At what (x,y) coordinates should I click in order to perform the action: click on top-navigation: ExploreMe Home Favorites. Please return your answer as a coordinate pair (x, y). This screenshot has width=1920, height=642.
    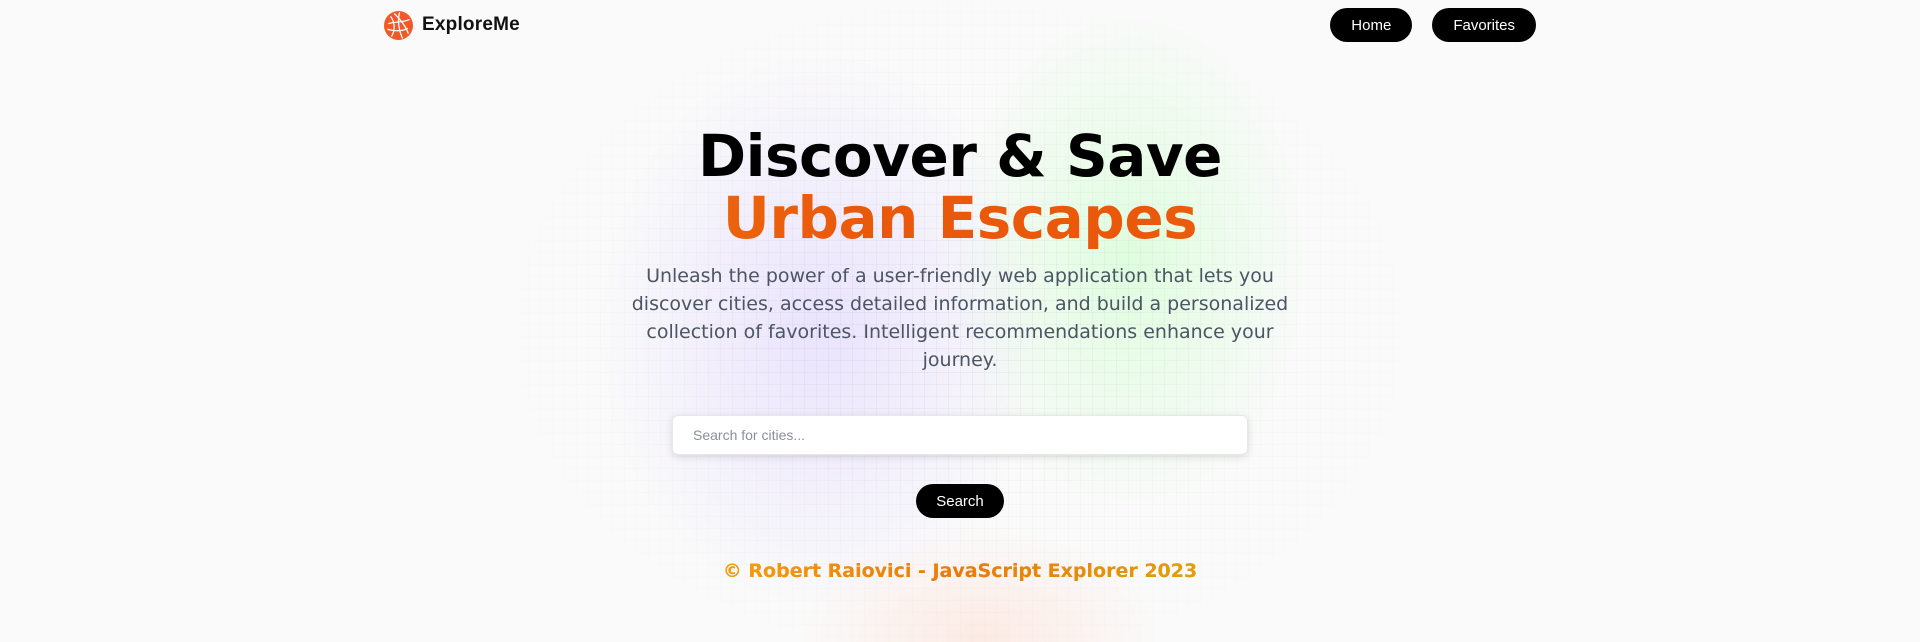
    Looking at the image, I should click on (959, 25).